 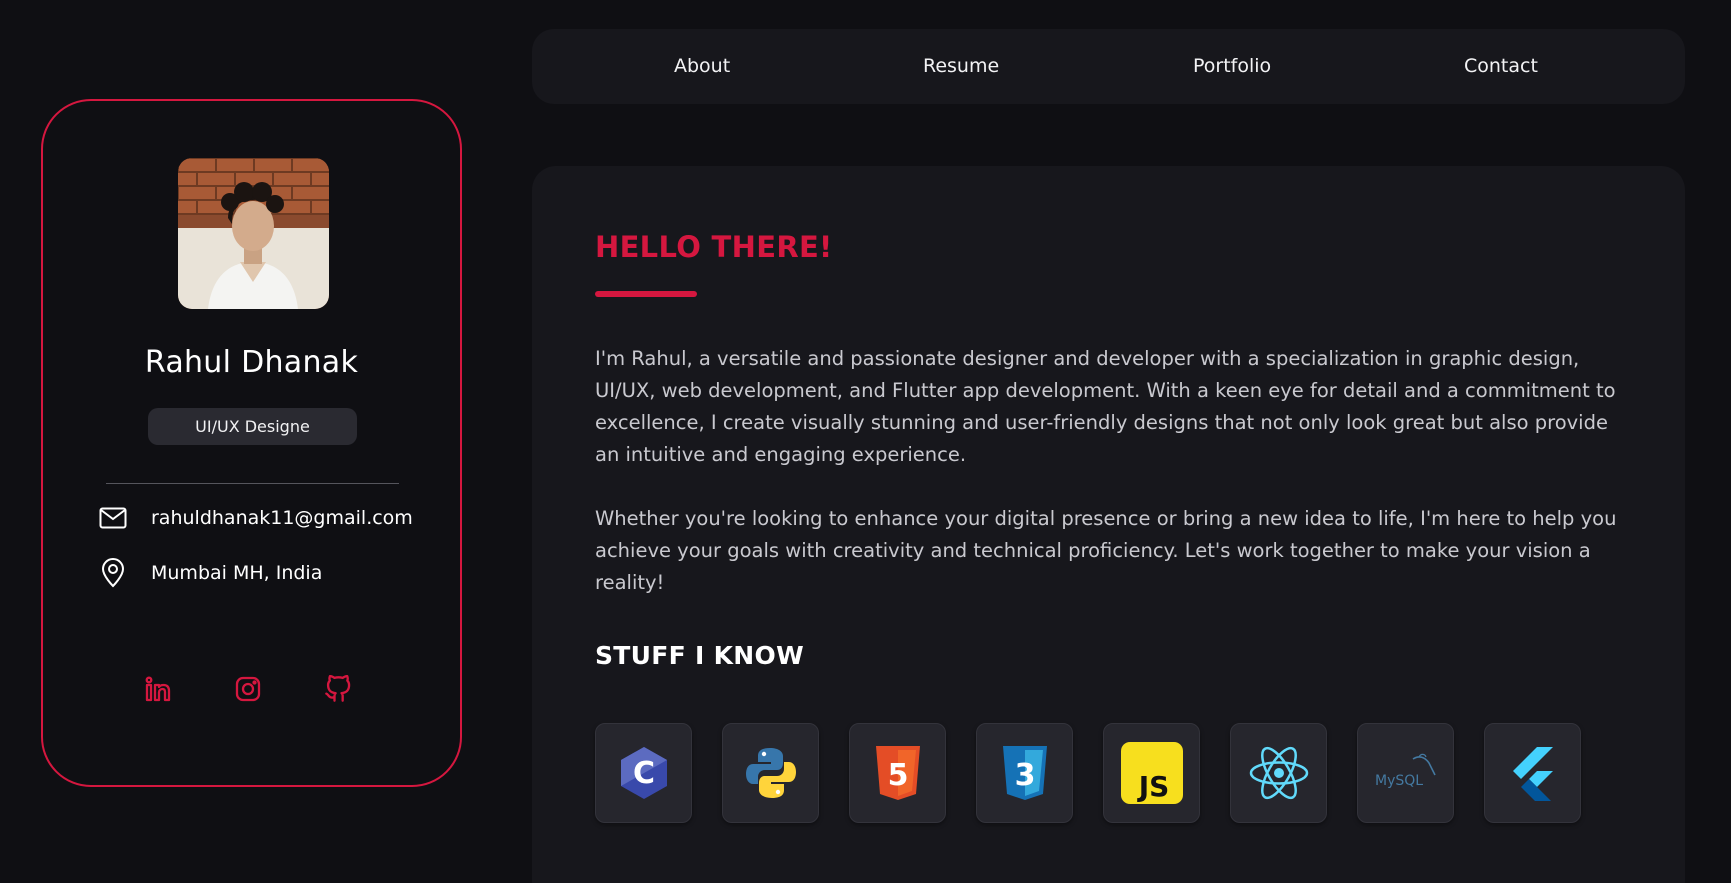 I want to click on mysql-icon: MySQL, so click(x=1405, y=771).